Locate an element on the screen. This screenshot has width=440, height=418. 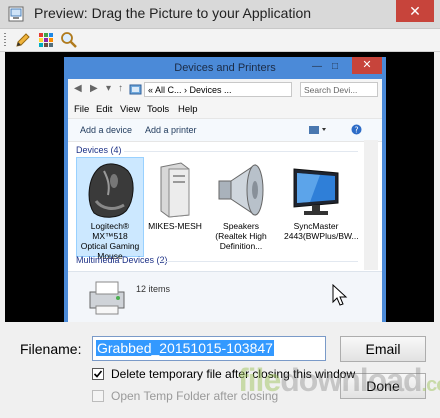
add-printer-command: Add a printer is located at coordinates (171, 130).